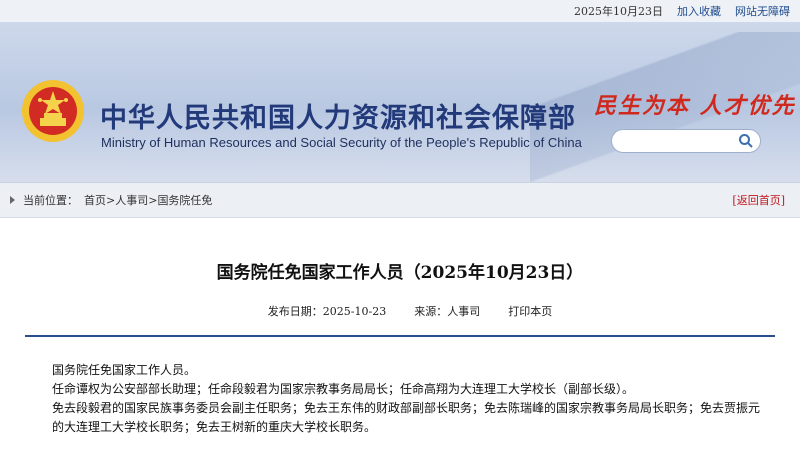 This screenshot has height=462, width=800. What do you see at coordinates (618, 11) in the screenshot?
I see `current-date: 2025年10月23日` at bounding box center [618, 11].